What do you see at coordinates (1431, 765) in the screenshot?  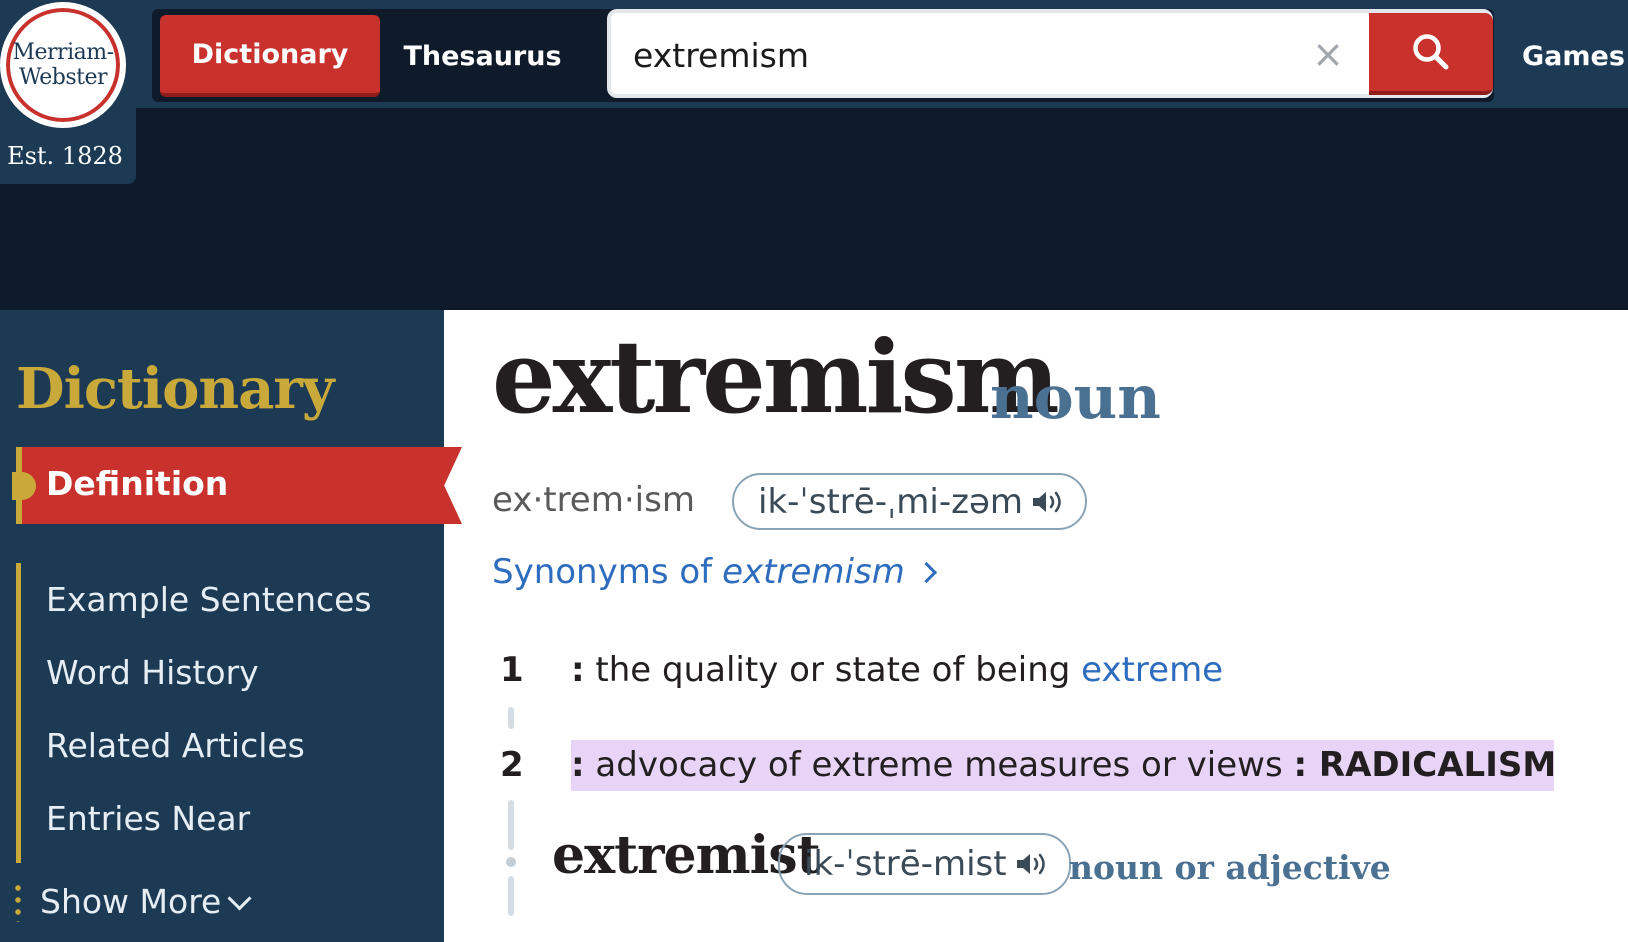 I see `synonym-cross-reference: RADICALISM` at bounding box center [1431, 765].